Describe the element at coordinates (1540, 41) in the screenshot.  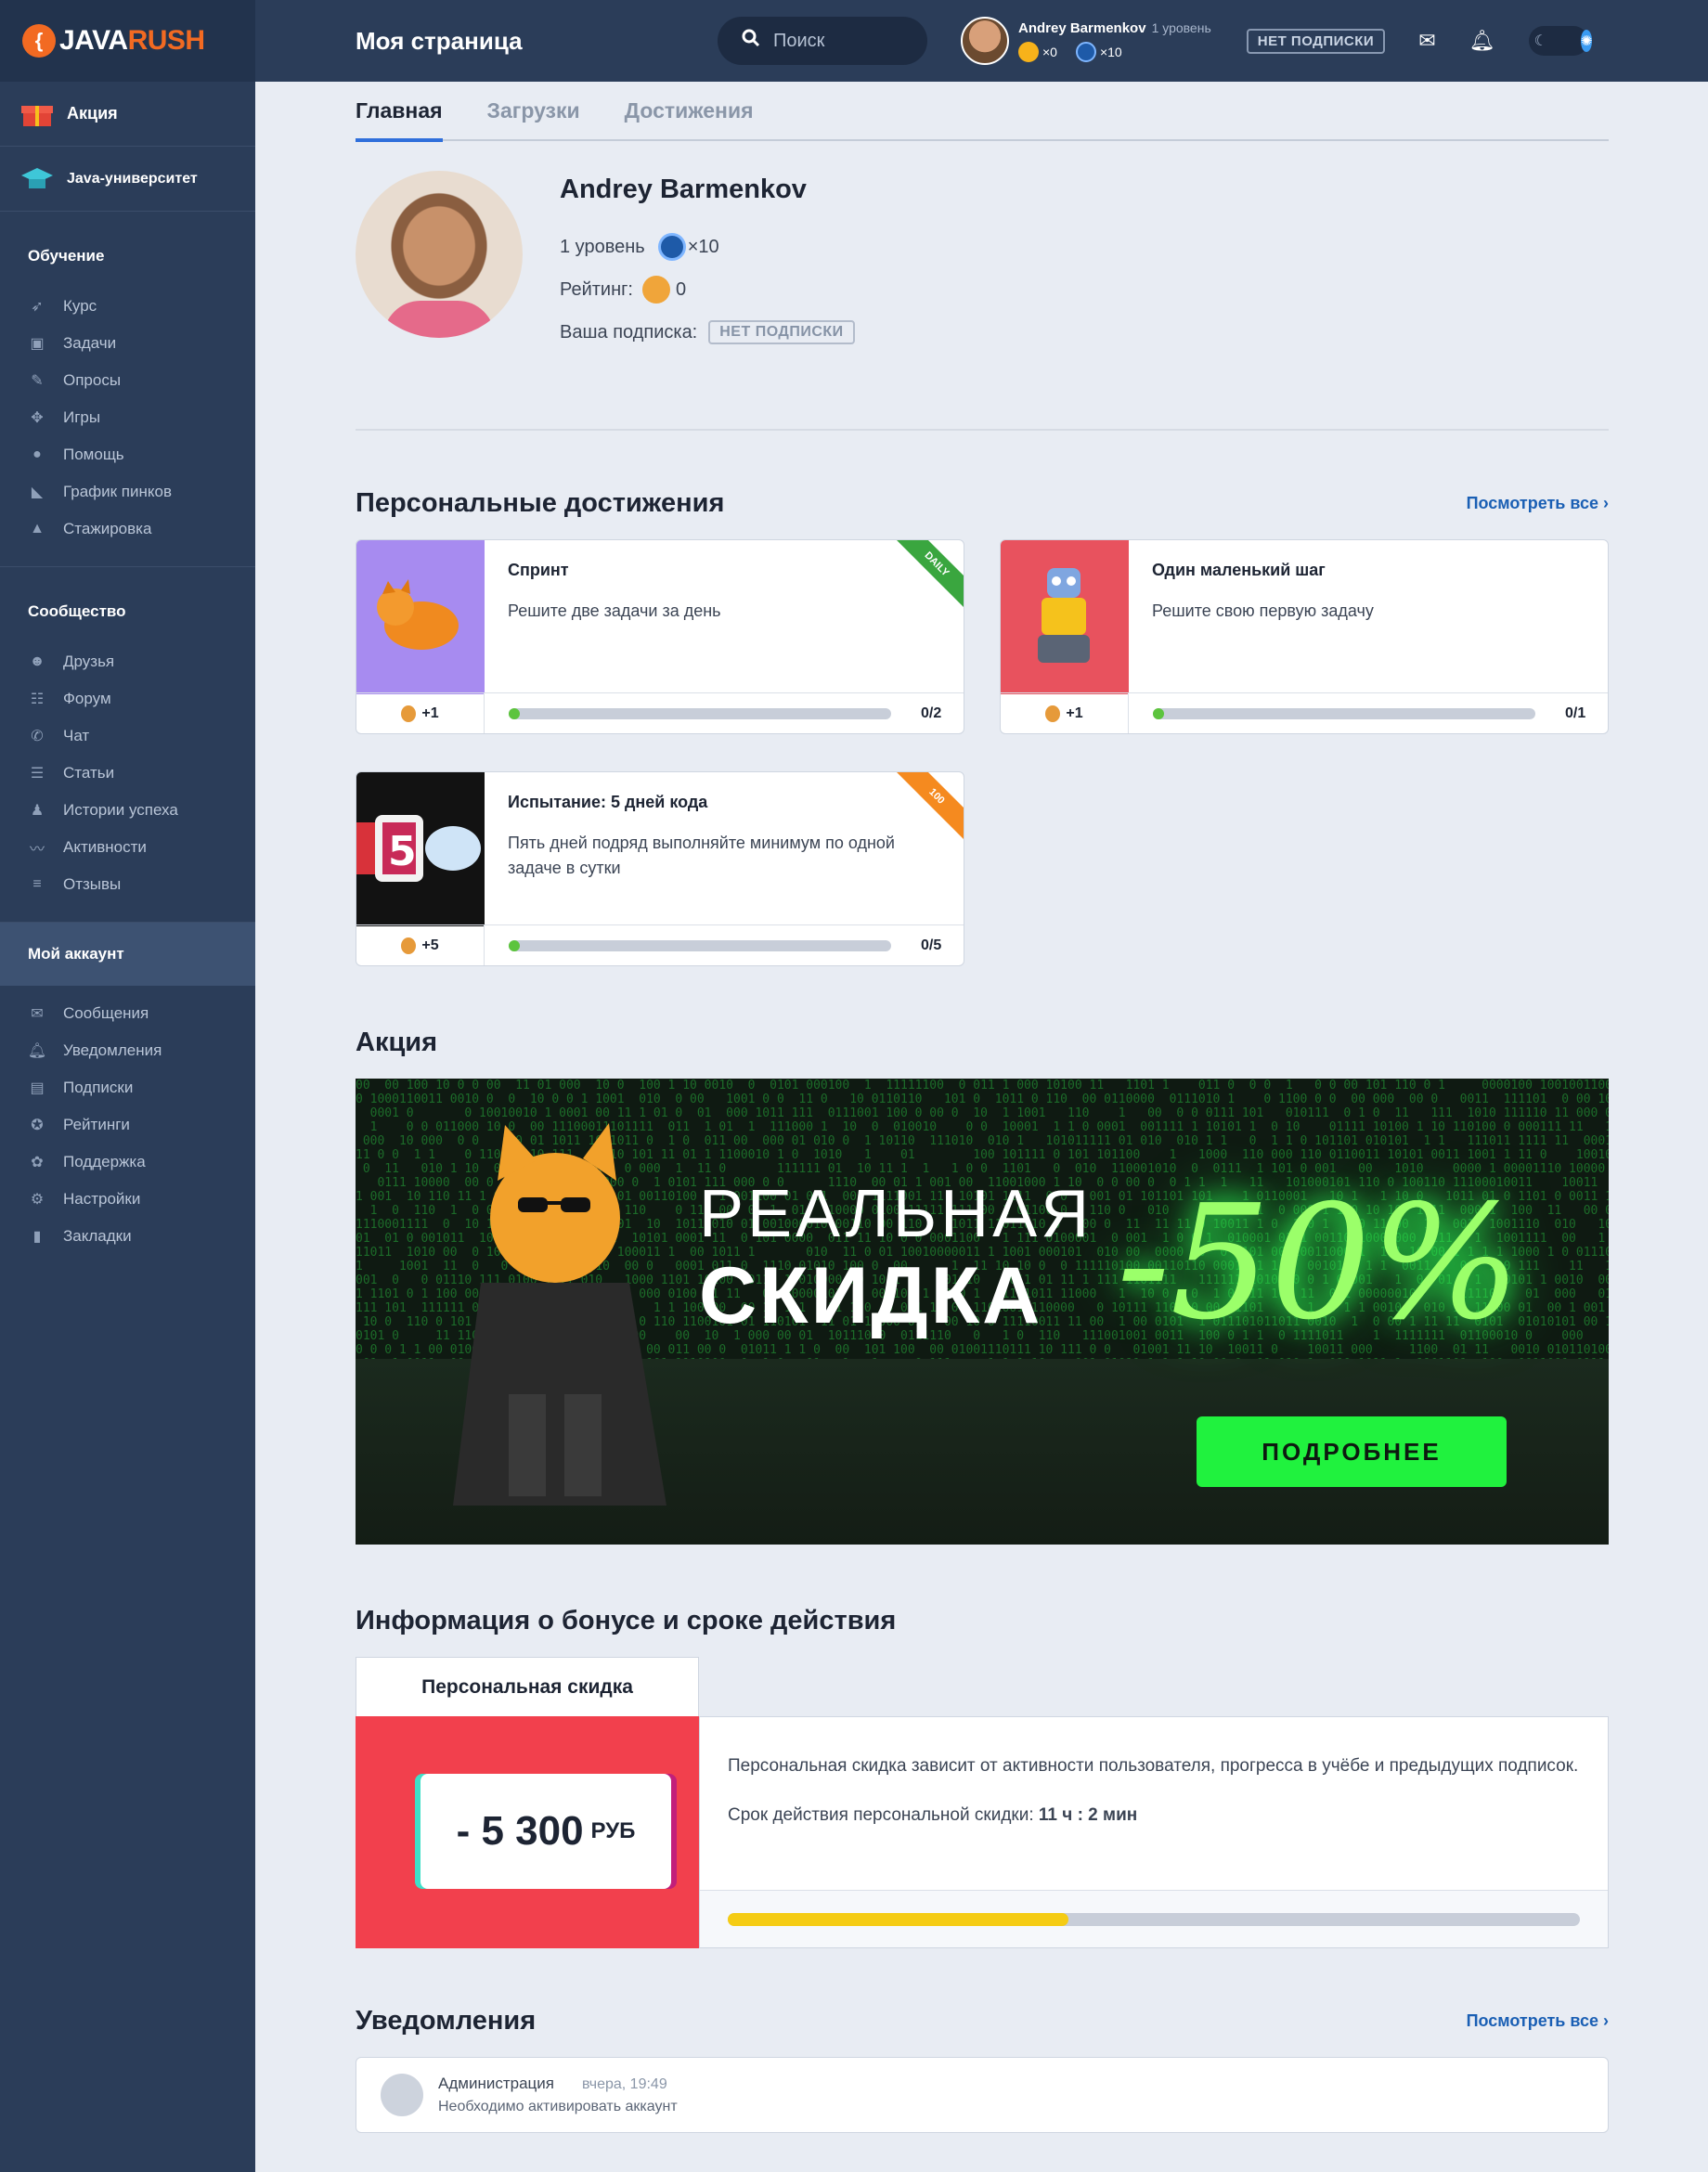
I see `moon-icon: ☾` at that location.